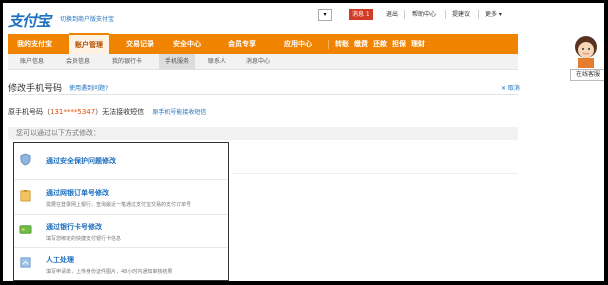  What do you see at coordinates (392, 14) in the screenshot?
I see `logout-link: 退出` at bounding box center [392, 14].